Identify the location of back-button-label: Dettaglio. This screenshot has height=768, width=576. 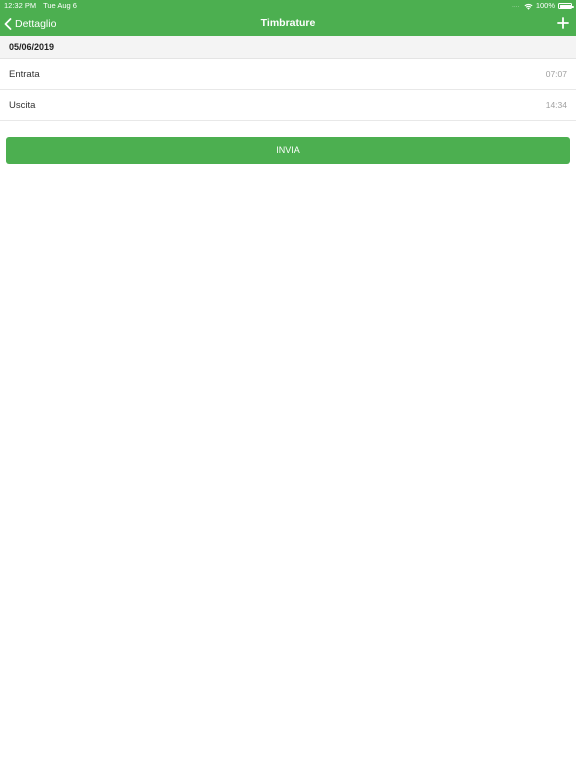
(36, 24).